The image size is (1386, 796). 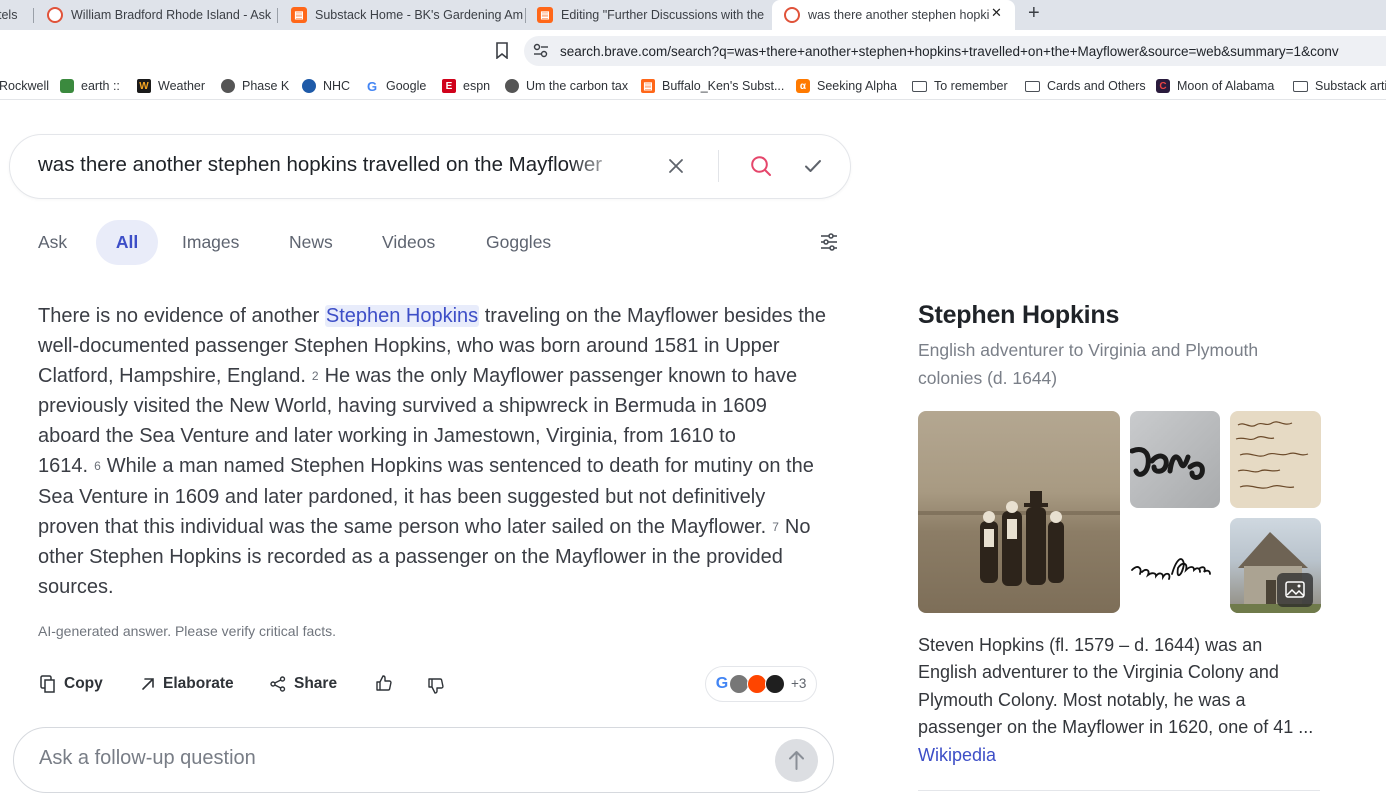 I want to click on brave-icon, so click(x=792, y=15).